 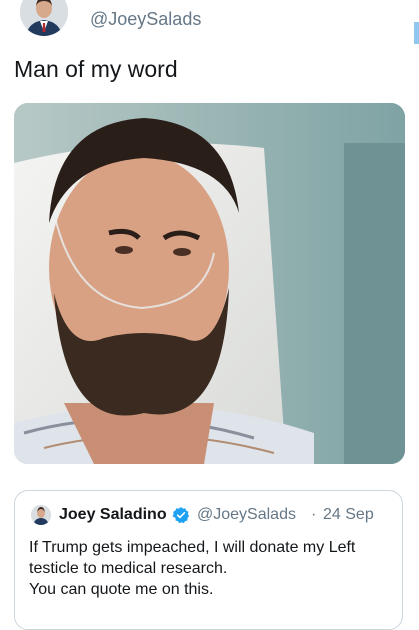 I want to click on quoted-tweet-date: 24 Sep, so click(x=348, y=515).